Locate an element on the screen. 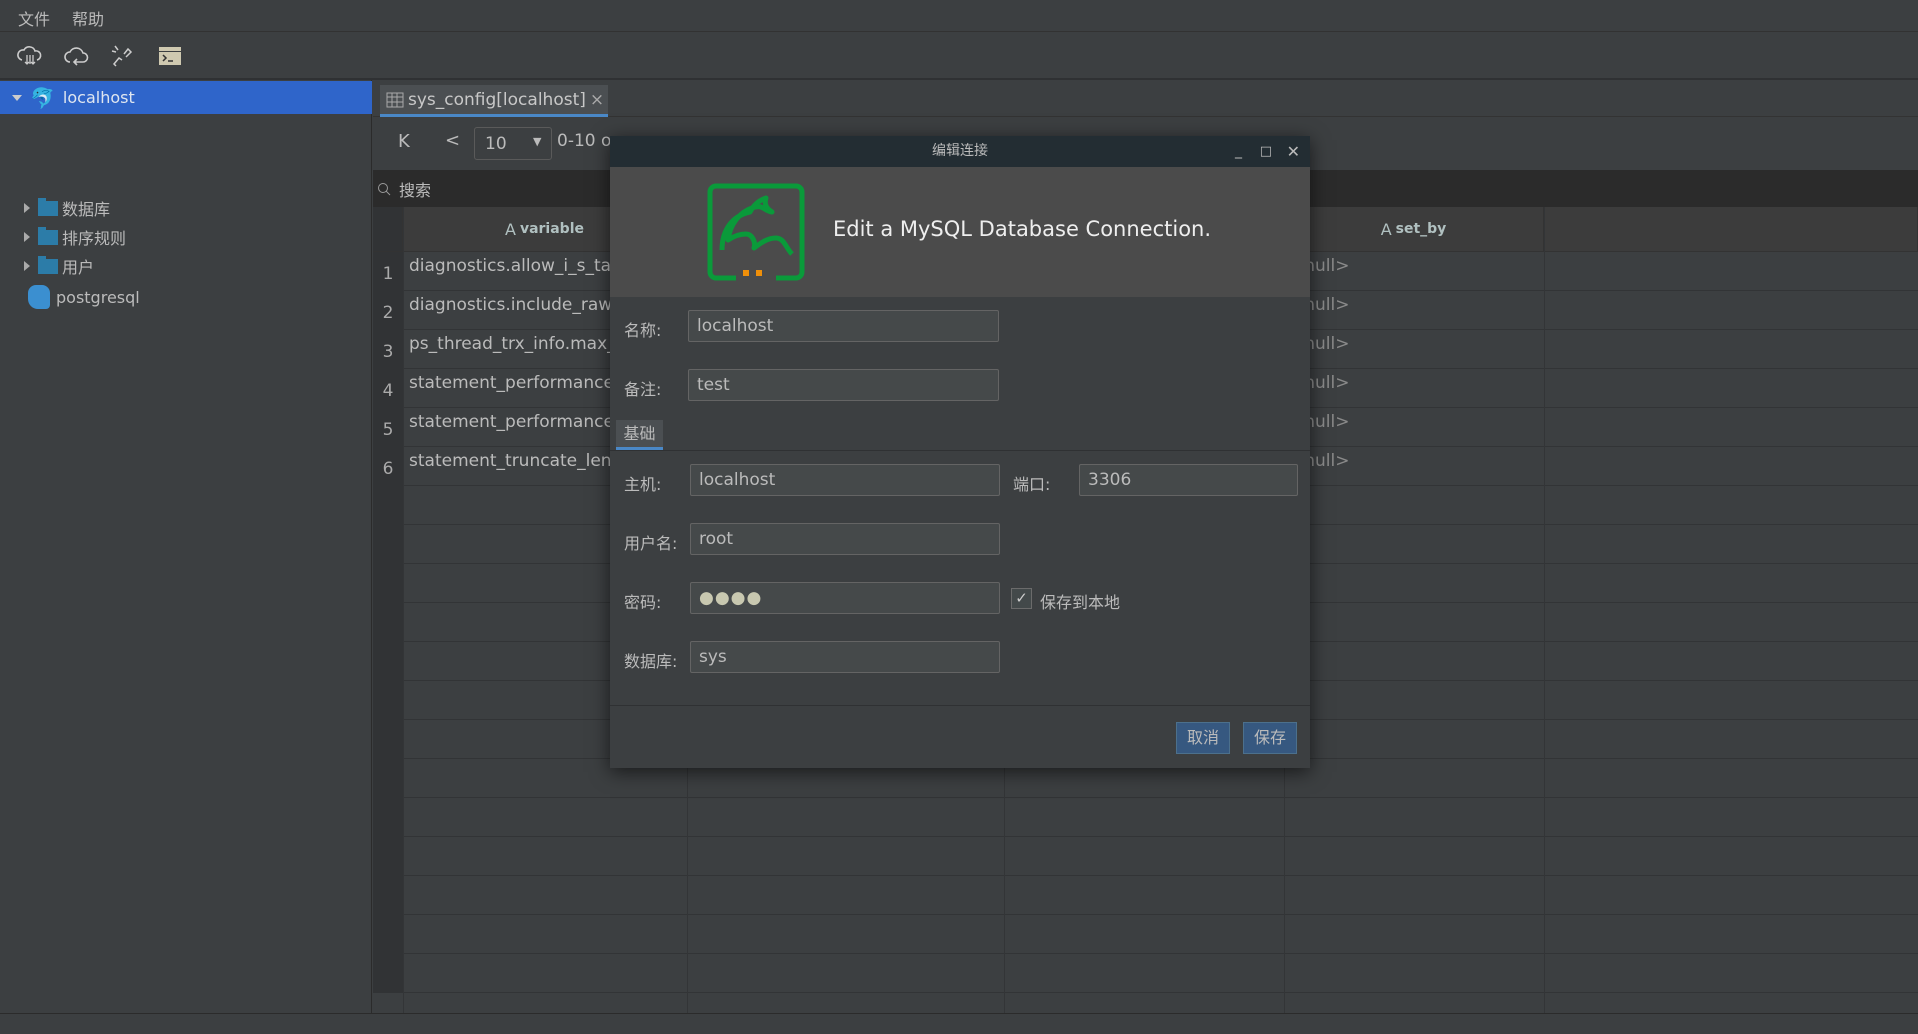  dialog-title: 编辑连接 is located at coordinates (960, 151).